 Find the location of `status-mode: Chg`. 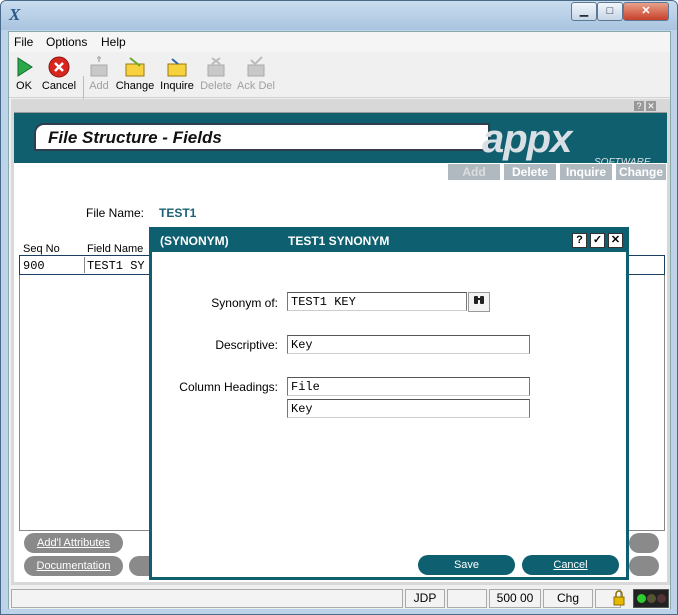

status-mode: Chg is located at coordinates (568, 598).